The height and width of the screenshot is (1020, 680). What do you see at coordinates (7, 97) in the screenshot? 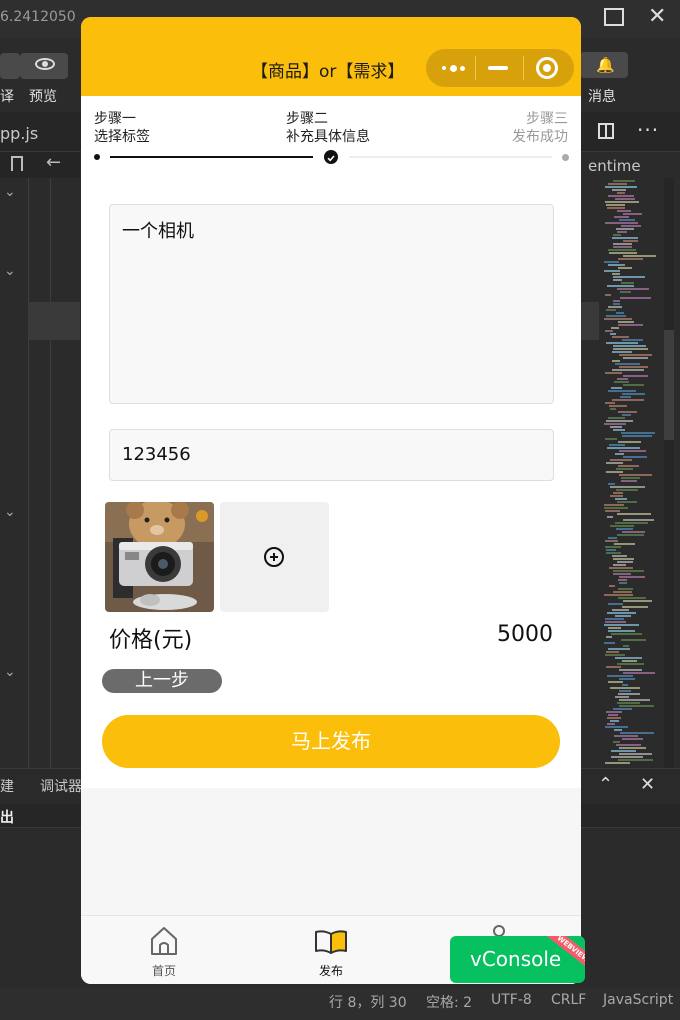
I see `compile-label: 译` at bounding box center [7, 97].